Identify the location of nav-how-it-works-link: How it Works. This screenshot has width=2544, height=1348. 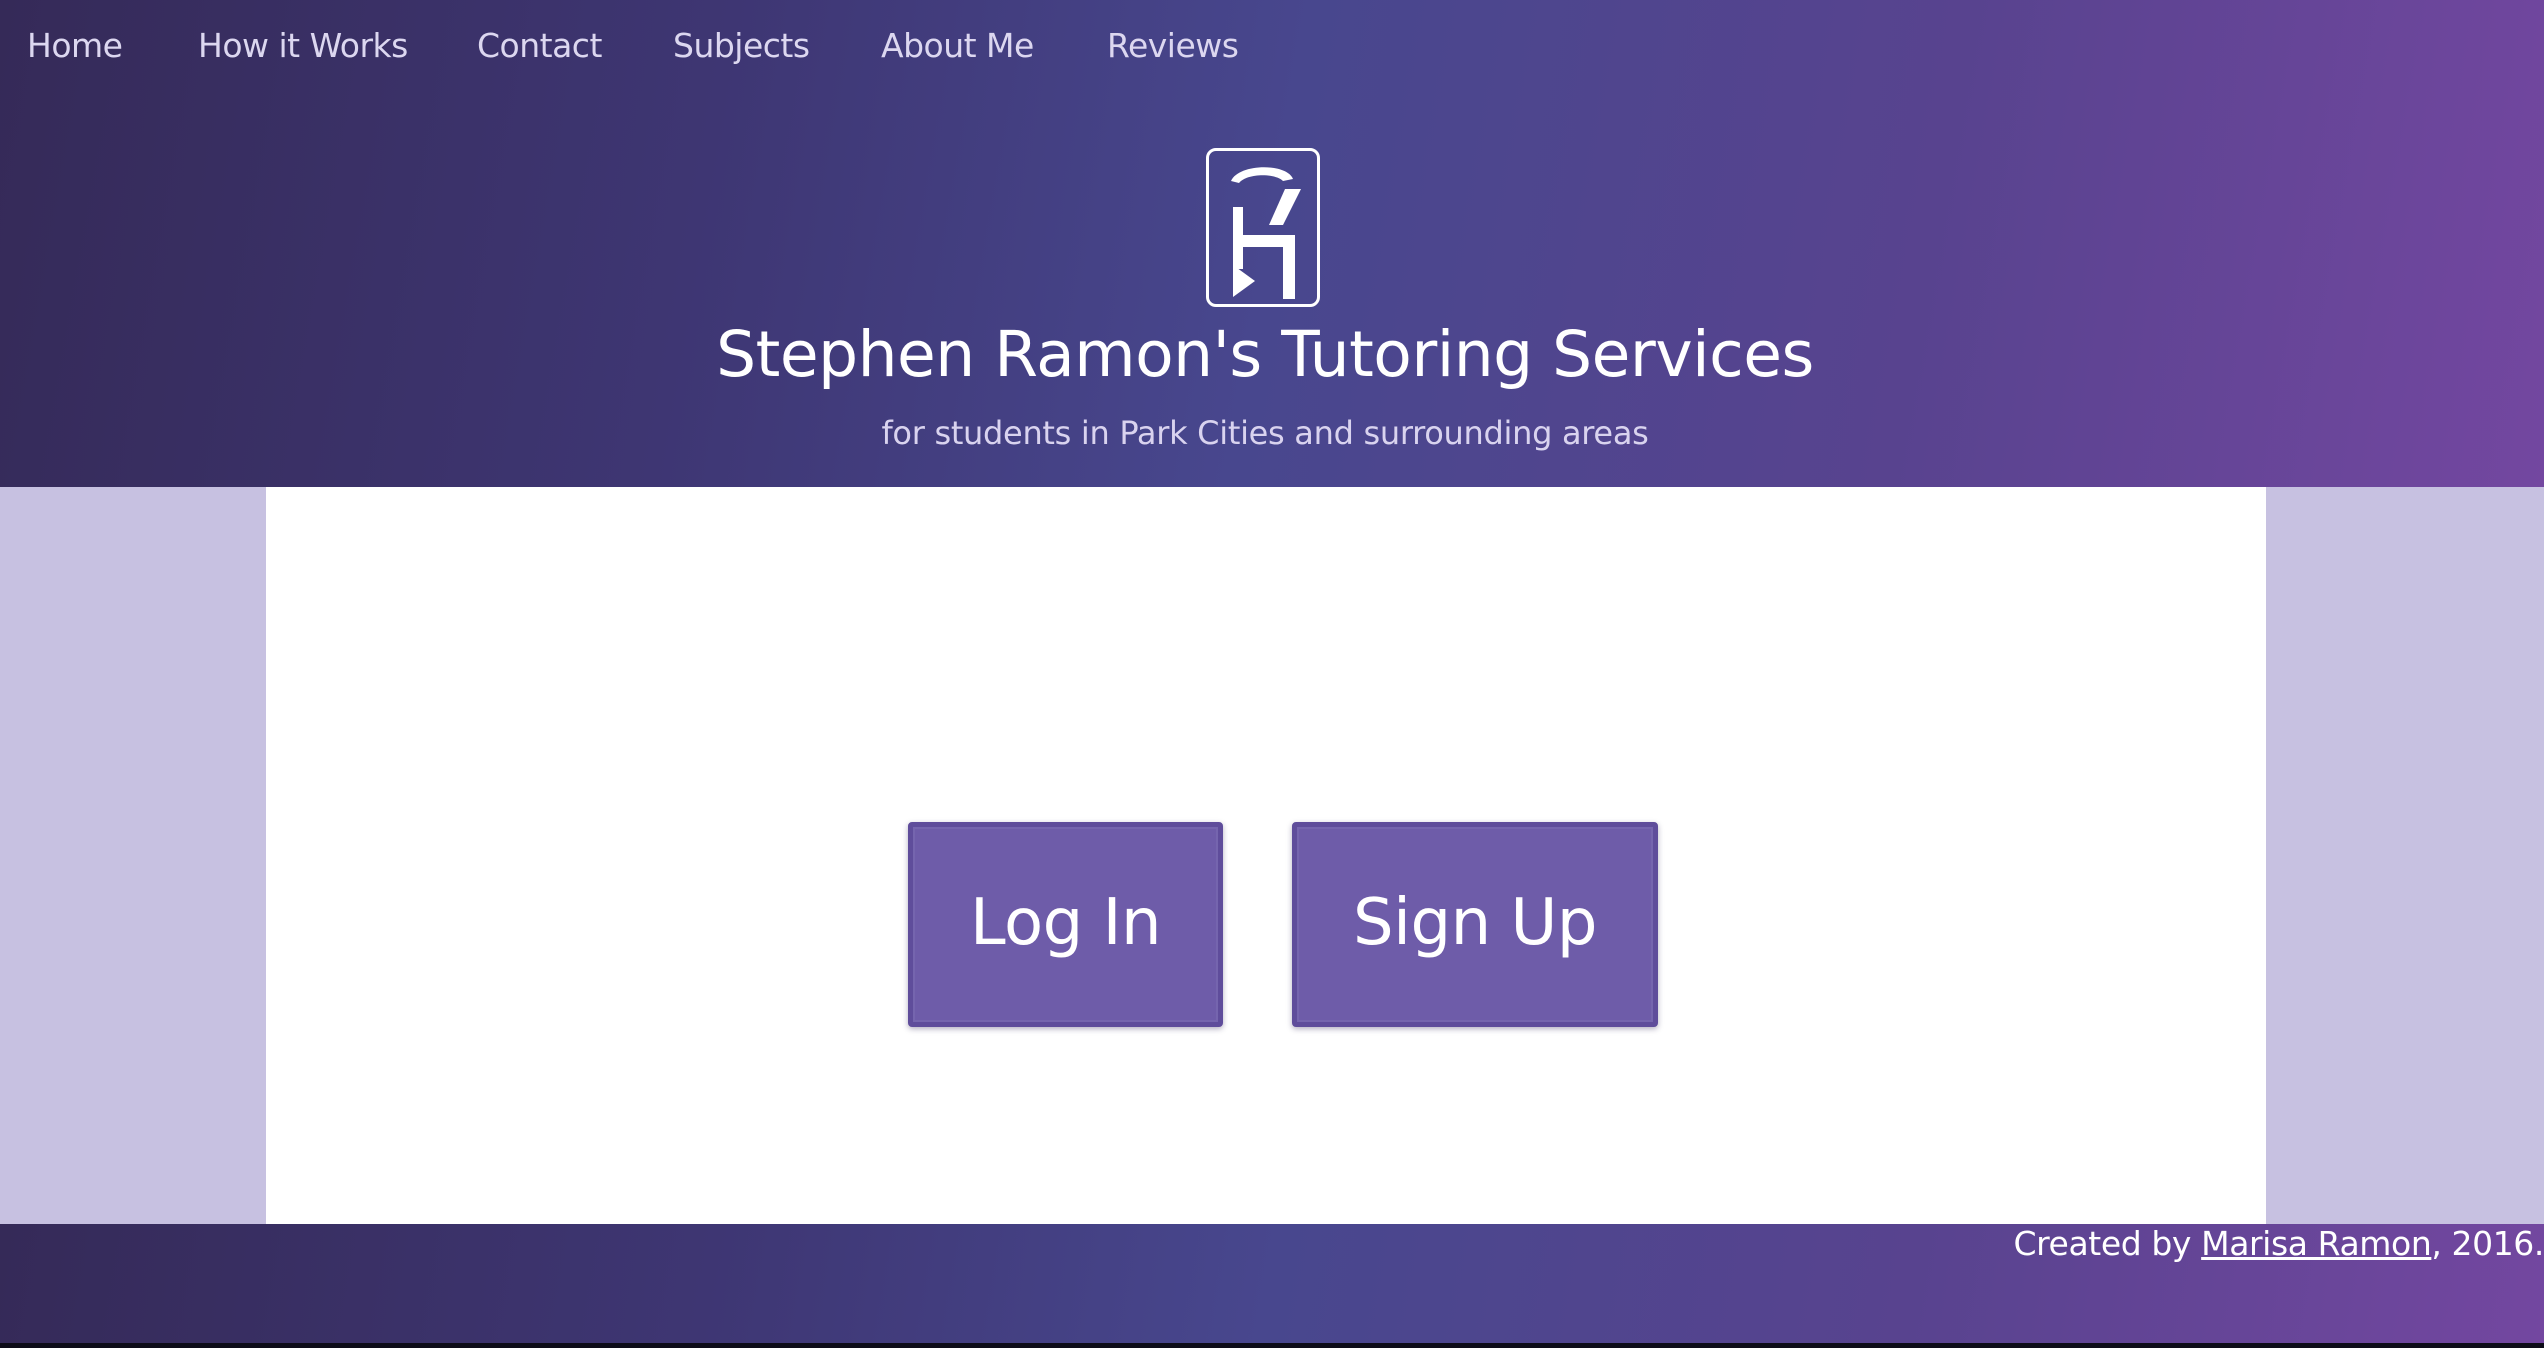
(303, 45).